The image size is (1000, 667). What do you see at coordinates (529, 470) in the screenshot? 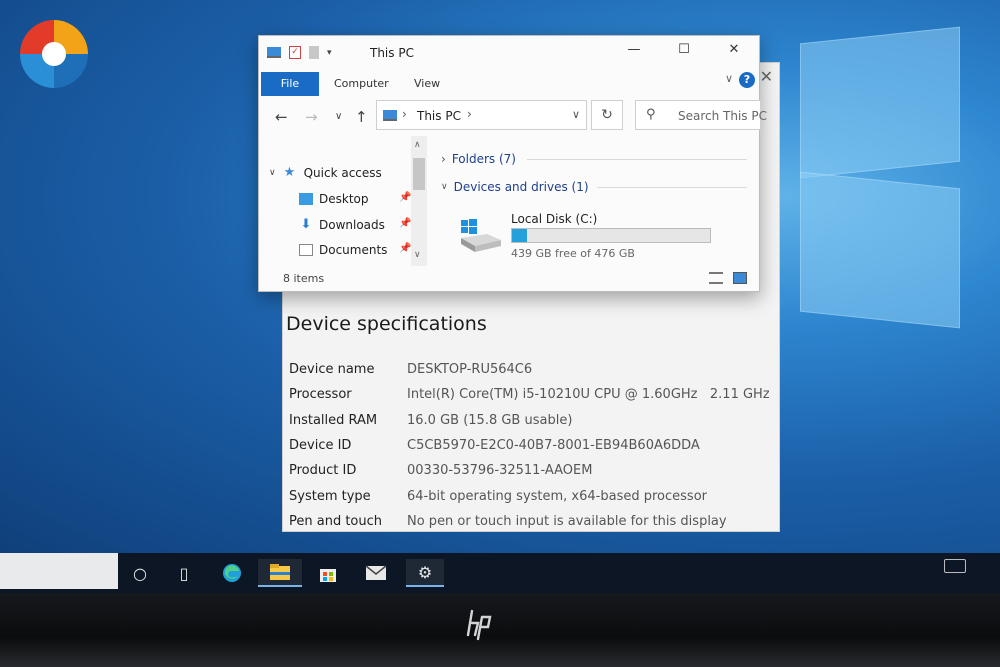
I see `spec-row: Product ID 00330-53796-32511-AAOEM` at bounding box center [529, 470].